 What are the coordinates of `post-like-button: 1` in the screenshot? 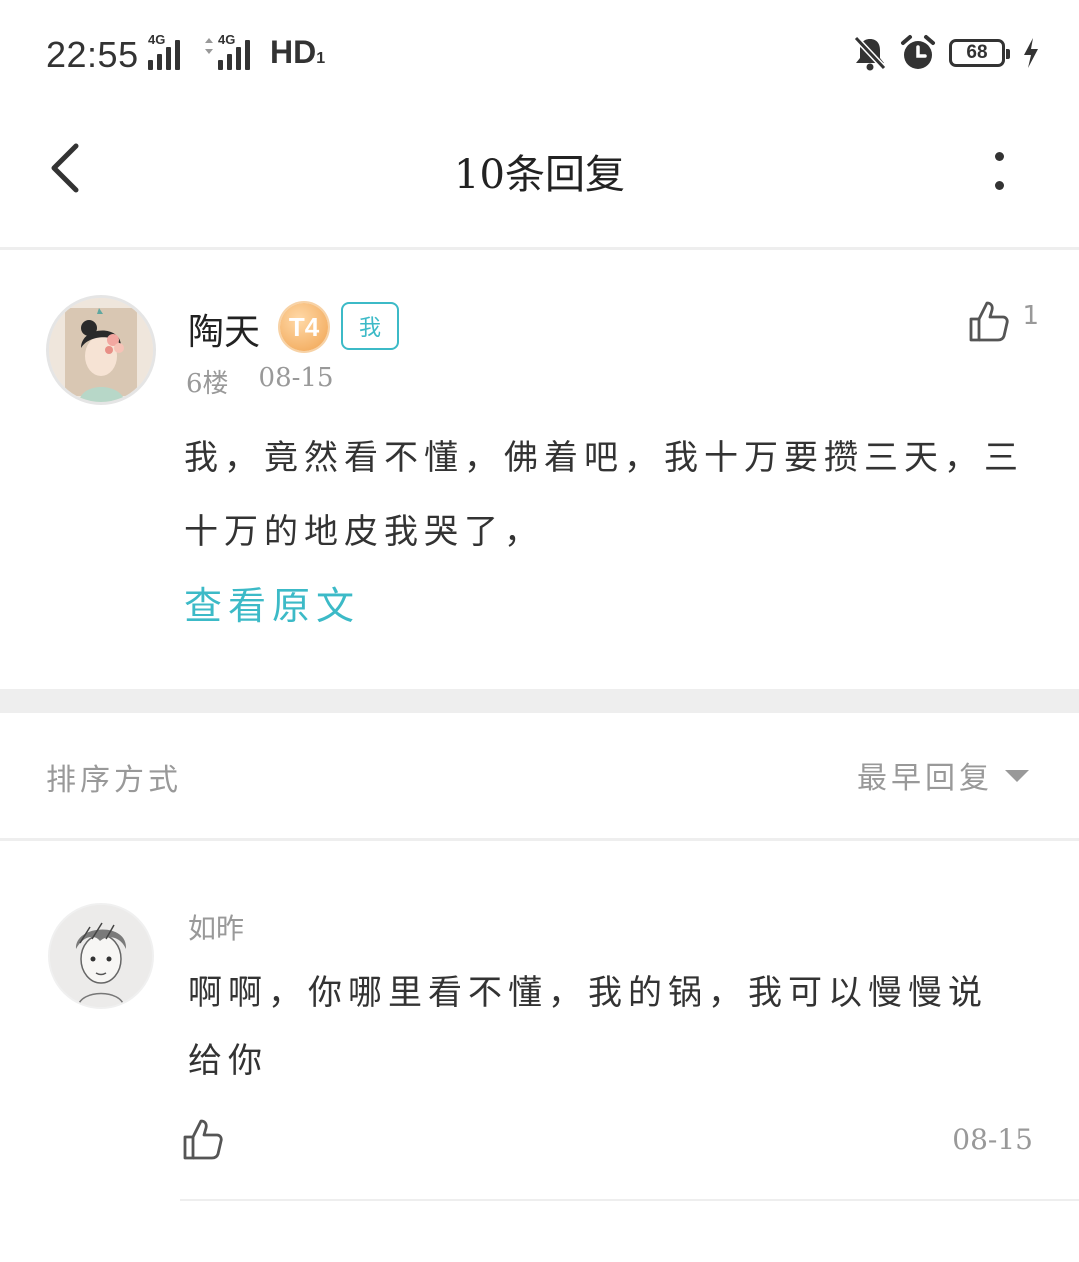 It's located at (1003, 321).